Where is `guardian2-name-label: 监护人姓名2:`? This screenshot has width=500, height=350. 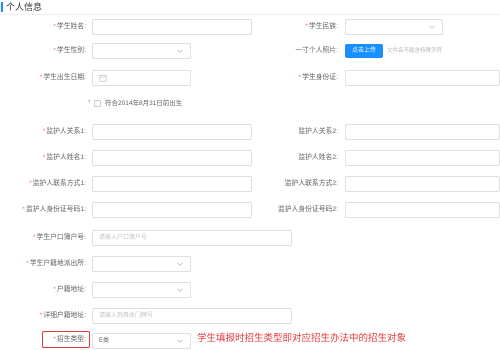 guardian2-name-label: 监护人姓名2: is located at coordinates (318, 157).